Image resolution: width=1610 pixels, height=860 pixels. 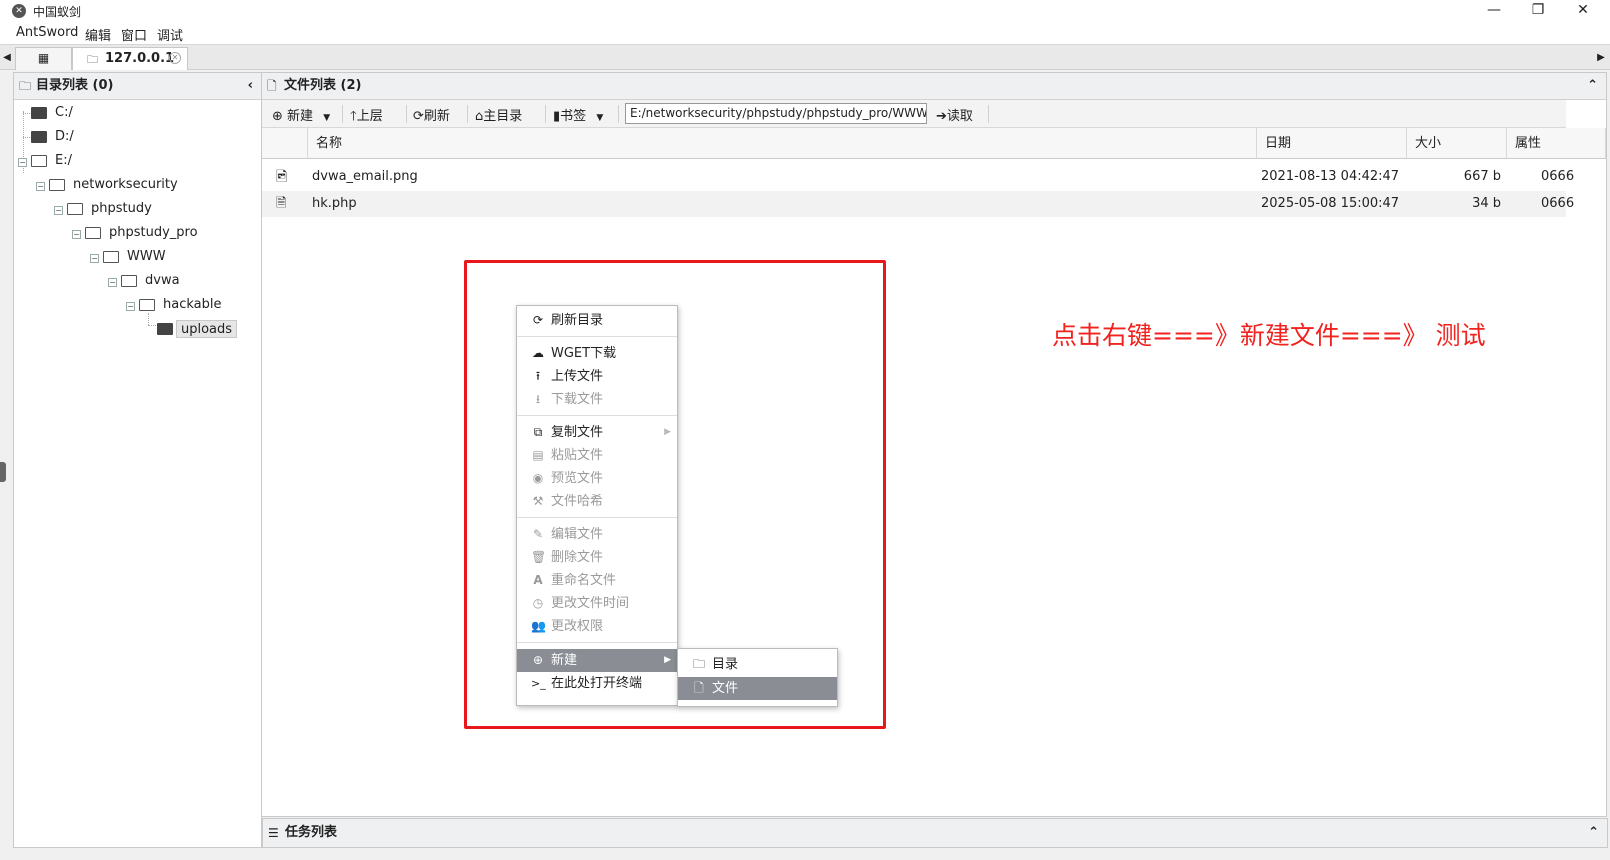 I want to click on tree-label: E:/, so click(x=63, y=160).